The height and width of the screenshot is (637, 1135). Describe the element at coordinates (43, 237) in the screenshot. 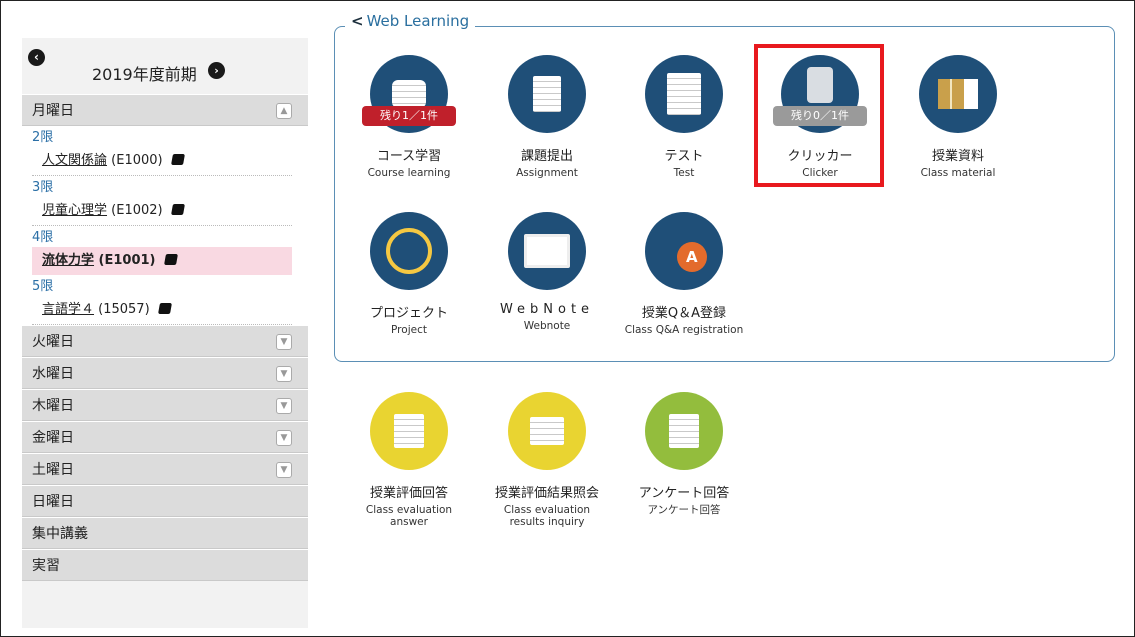

I see `period-label: 4限` at that location.